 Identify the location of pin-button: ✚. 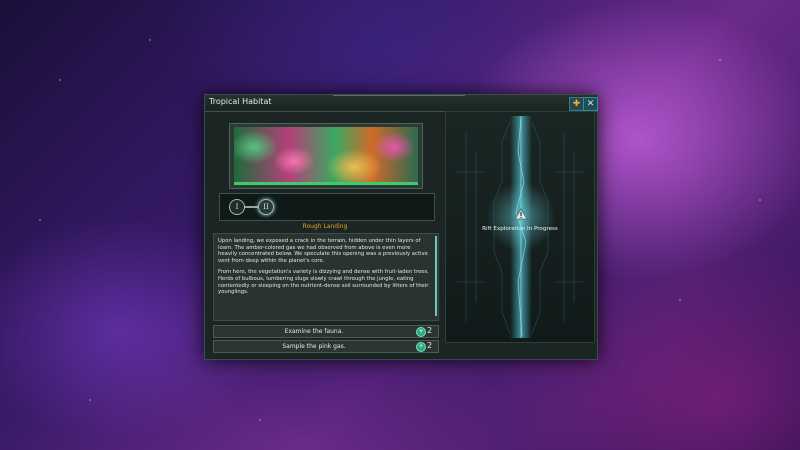
(576, 104).